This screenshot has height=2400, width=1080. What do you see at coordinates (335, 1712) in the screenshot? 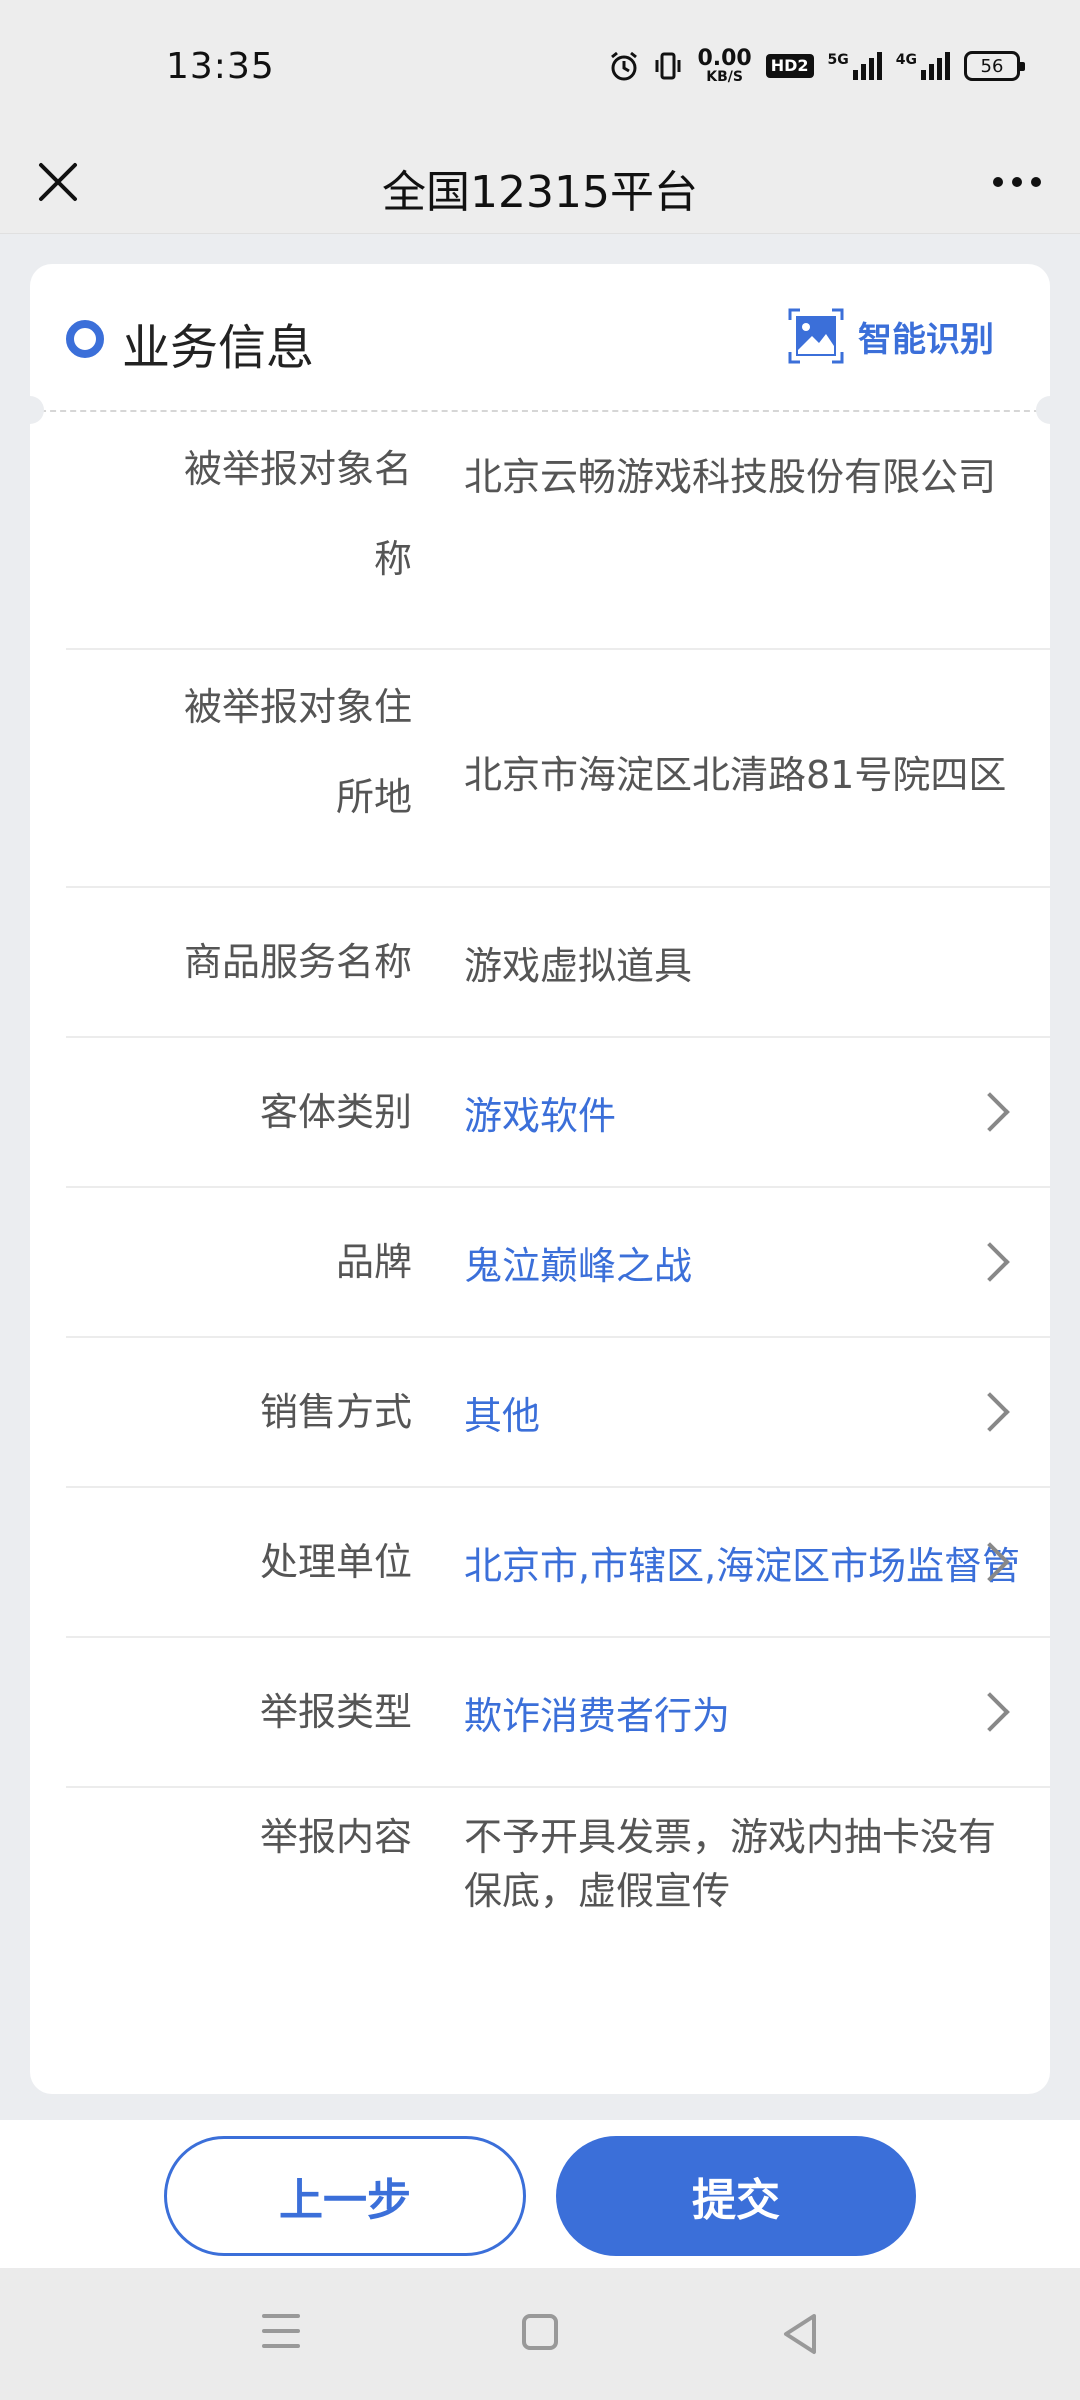
I see `field-label: 举报类型` at bounding box center [335, 1712].